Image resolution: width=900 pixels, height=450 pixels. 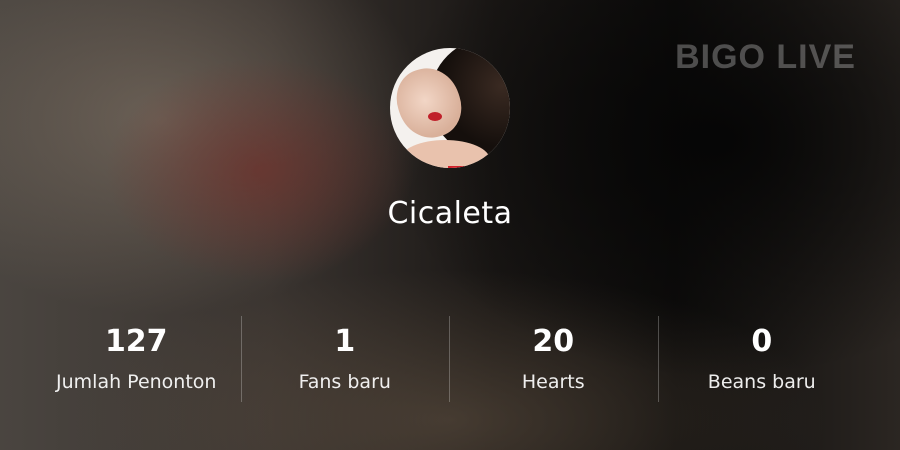 I want to click on stat-hearts-value: 20, so click(x=553, y=341).